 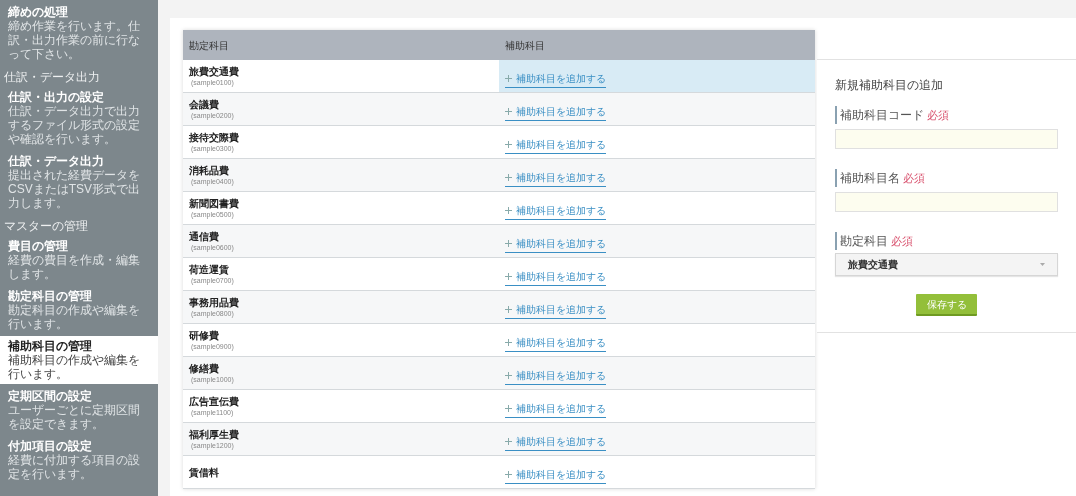 I want to click on field-label: 補助科目コード, so click(x=882, y=115).